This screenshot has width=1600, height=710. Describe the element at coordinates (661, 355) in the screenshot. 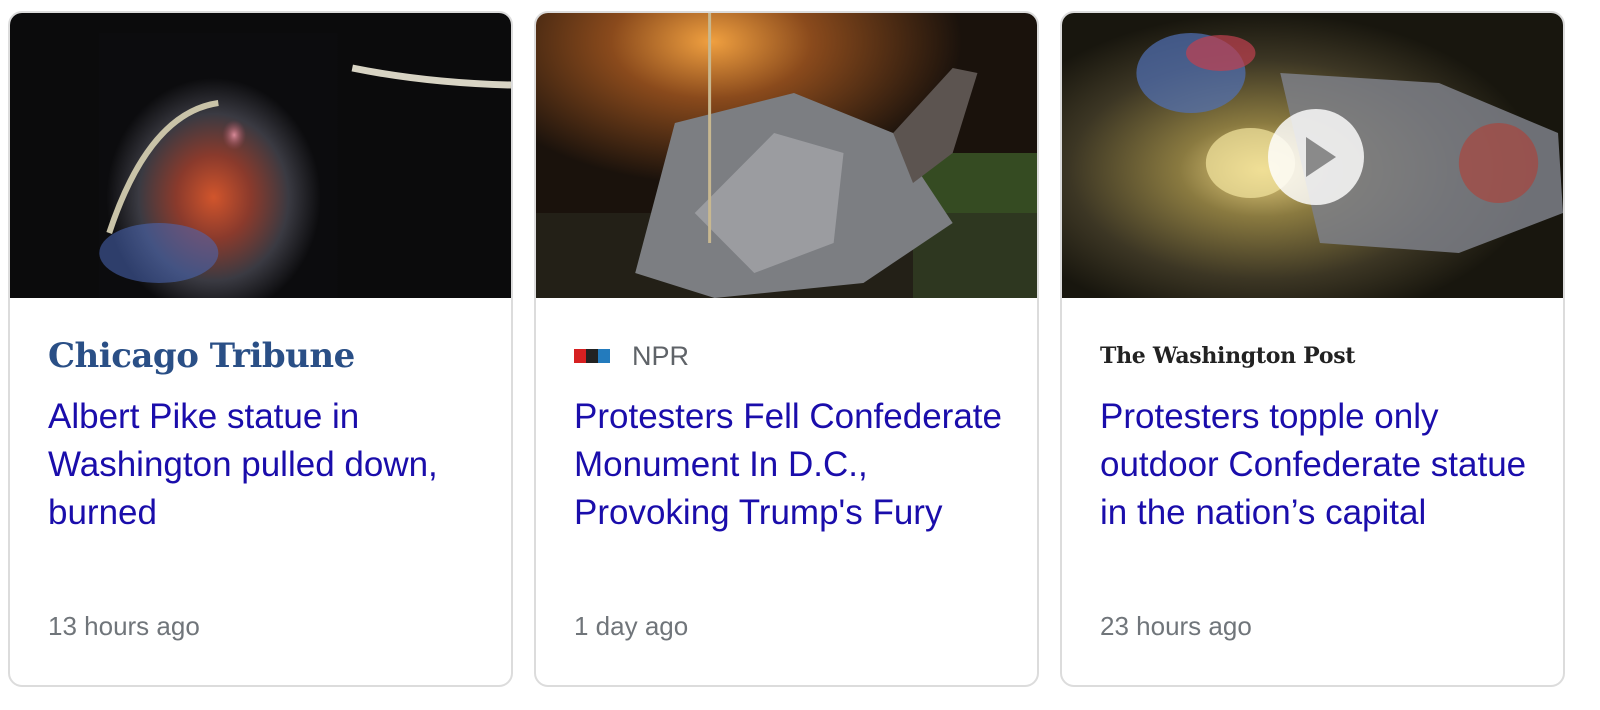

I see `publisher-name: NPR` at that location.